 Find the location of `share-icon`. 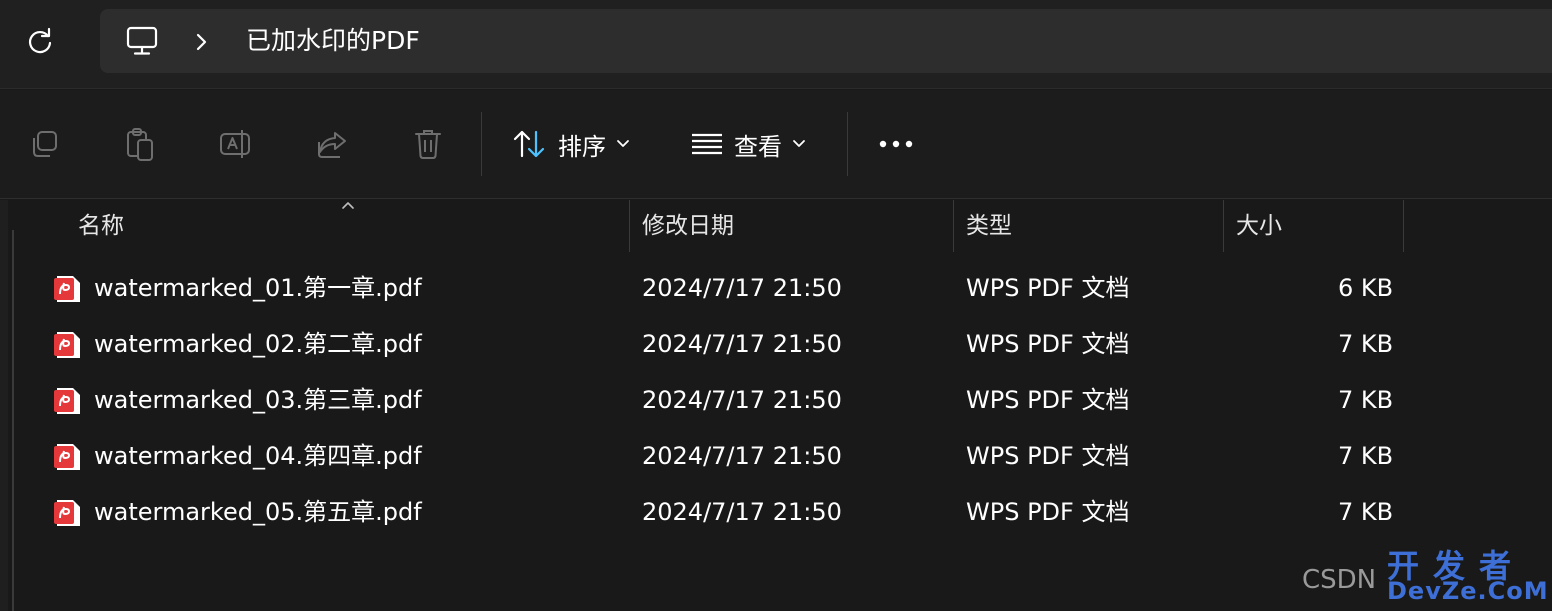

share-icon is located at coordinates (332, 145).